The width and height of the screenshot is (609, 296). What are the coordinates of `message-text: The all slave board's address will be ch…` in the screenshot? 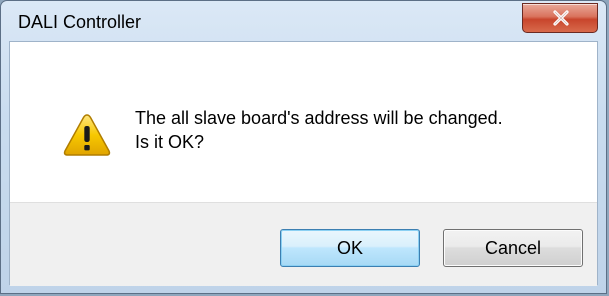 It's located at (319, 130).